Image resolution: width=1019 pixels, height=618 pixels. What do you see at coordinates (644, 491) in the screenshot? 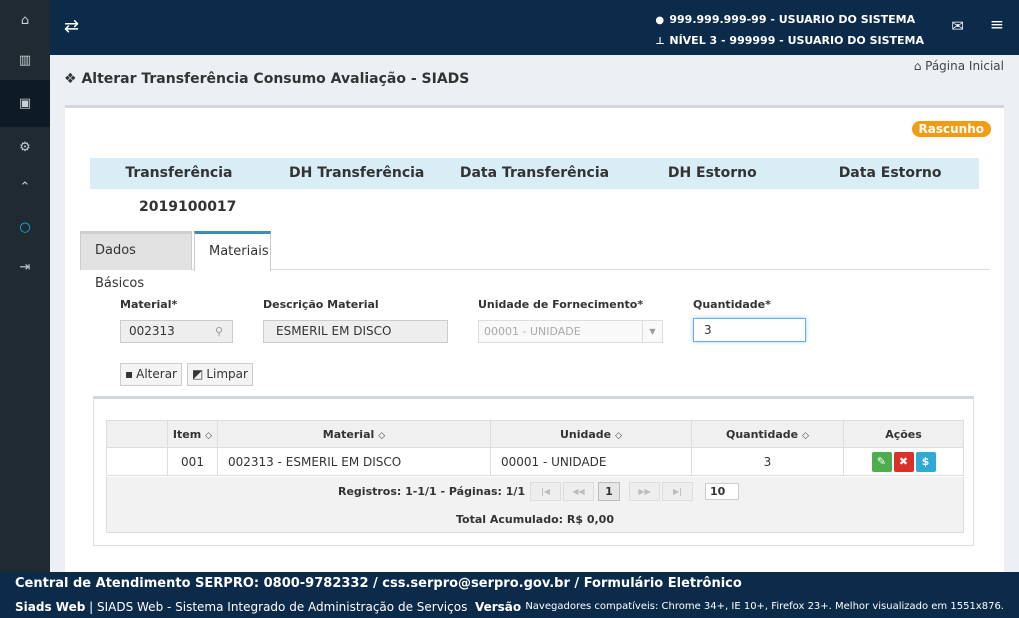
I see `next-page-button: ▶▶` at bounding box center [644, 491].